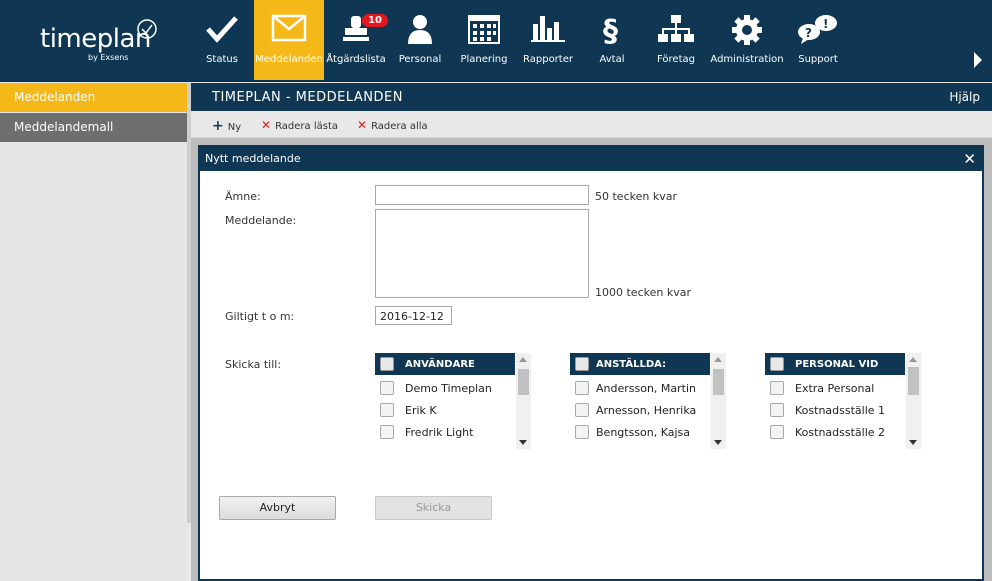 The height and width of the screenshot is (581, 992). What do you see at coordinates (226, 126) in the screenshot?
I see `new-button: + Ny` at bounding box center [226, 126].